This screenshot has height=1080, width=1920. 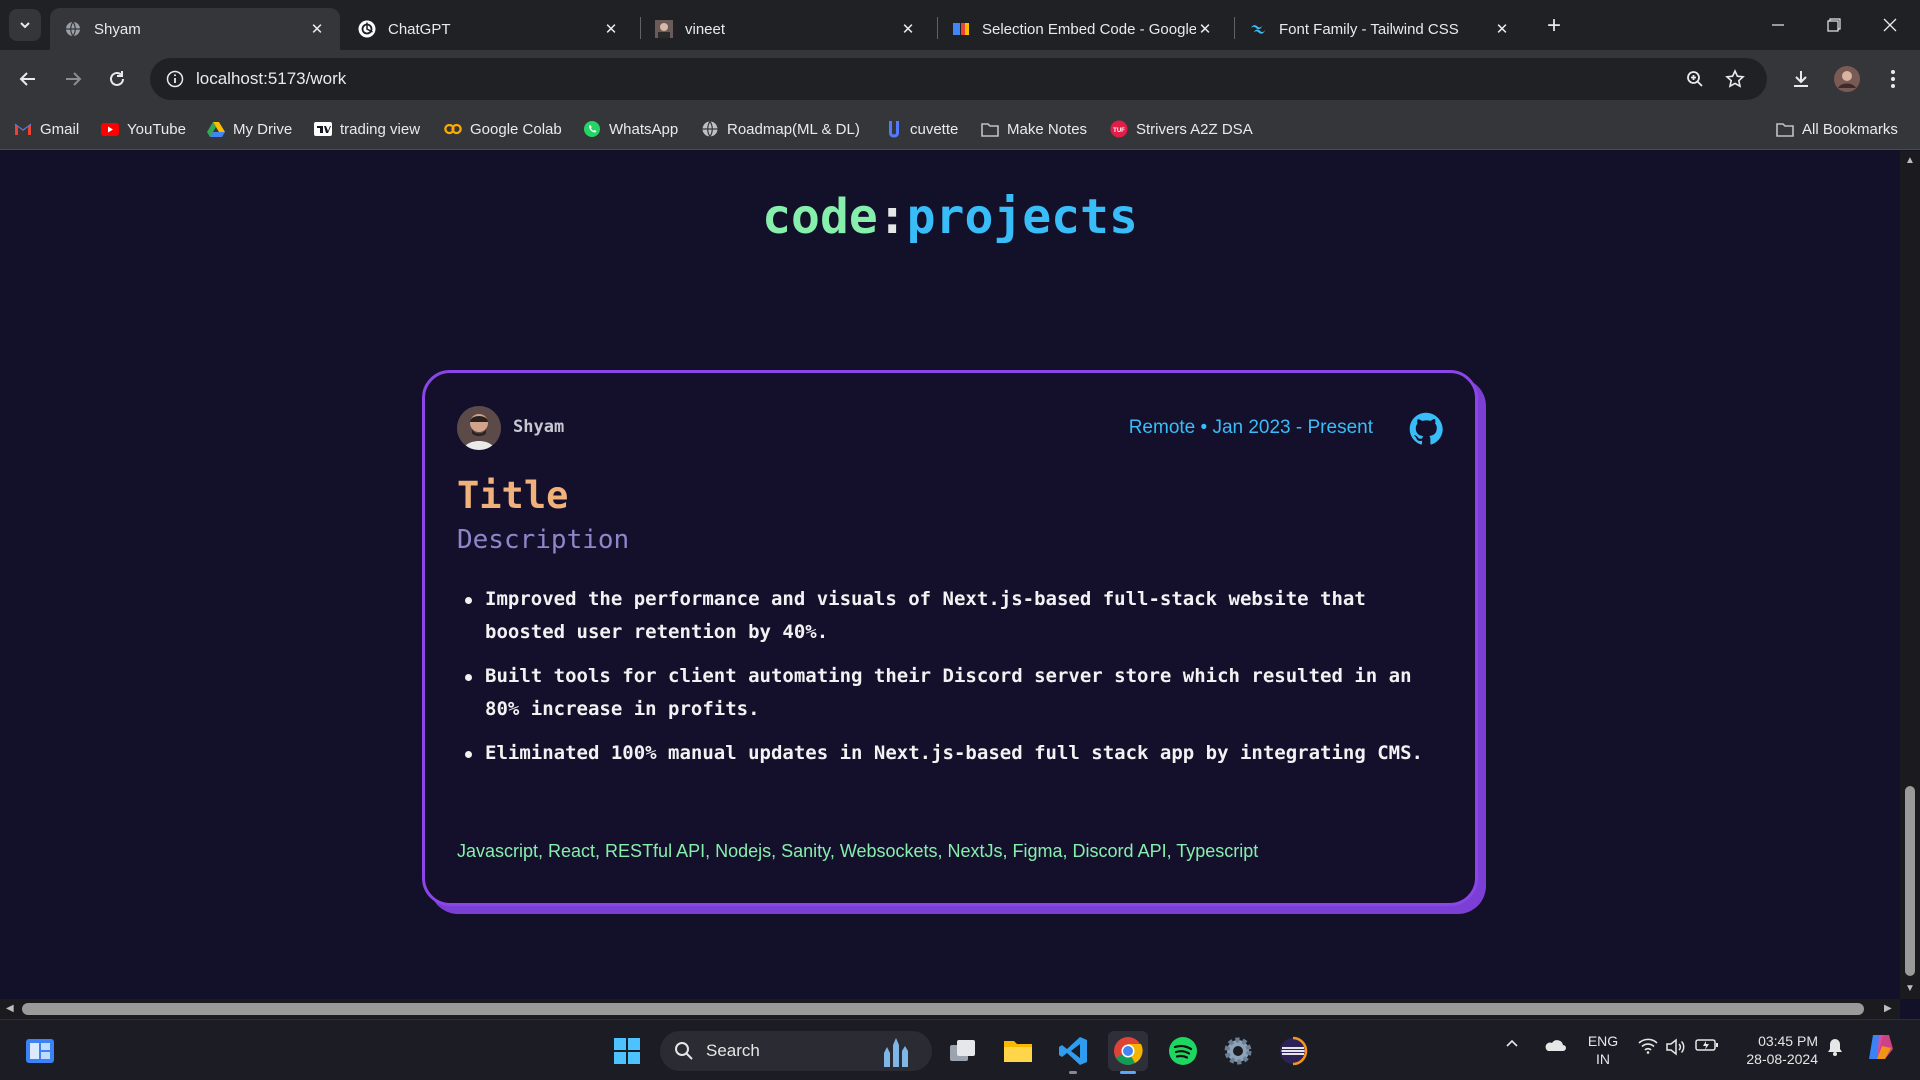 I want to click on forward-button, so click(x=73, y=79).